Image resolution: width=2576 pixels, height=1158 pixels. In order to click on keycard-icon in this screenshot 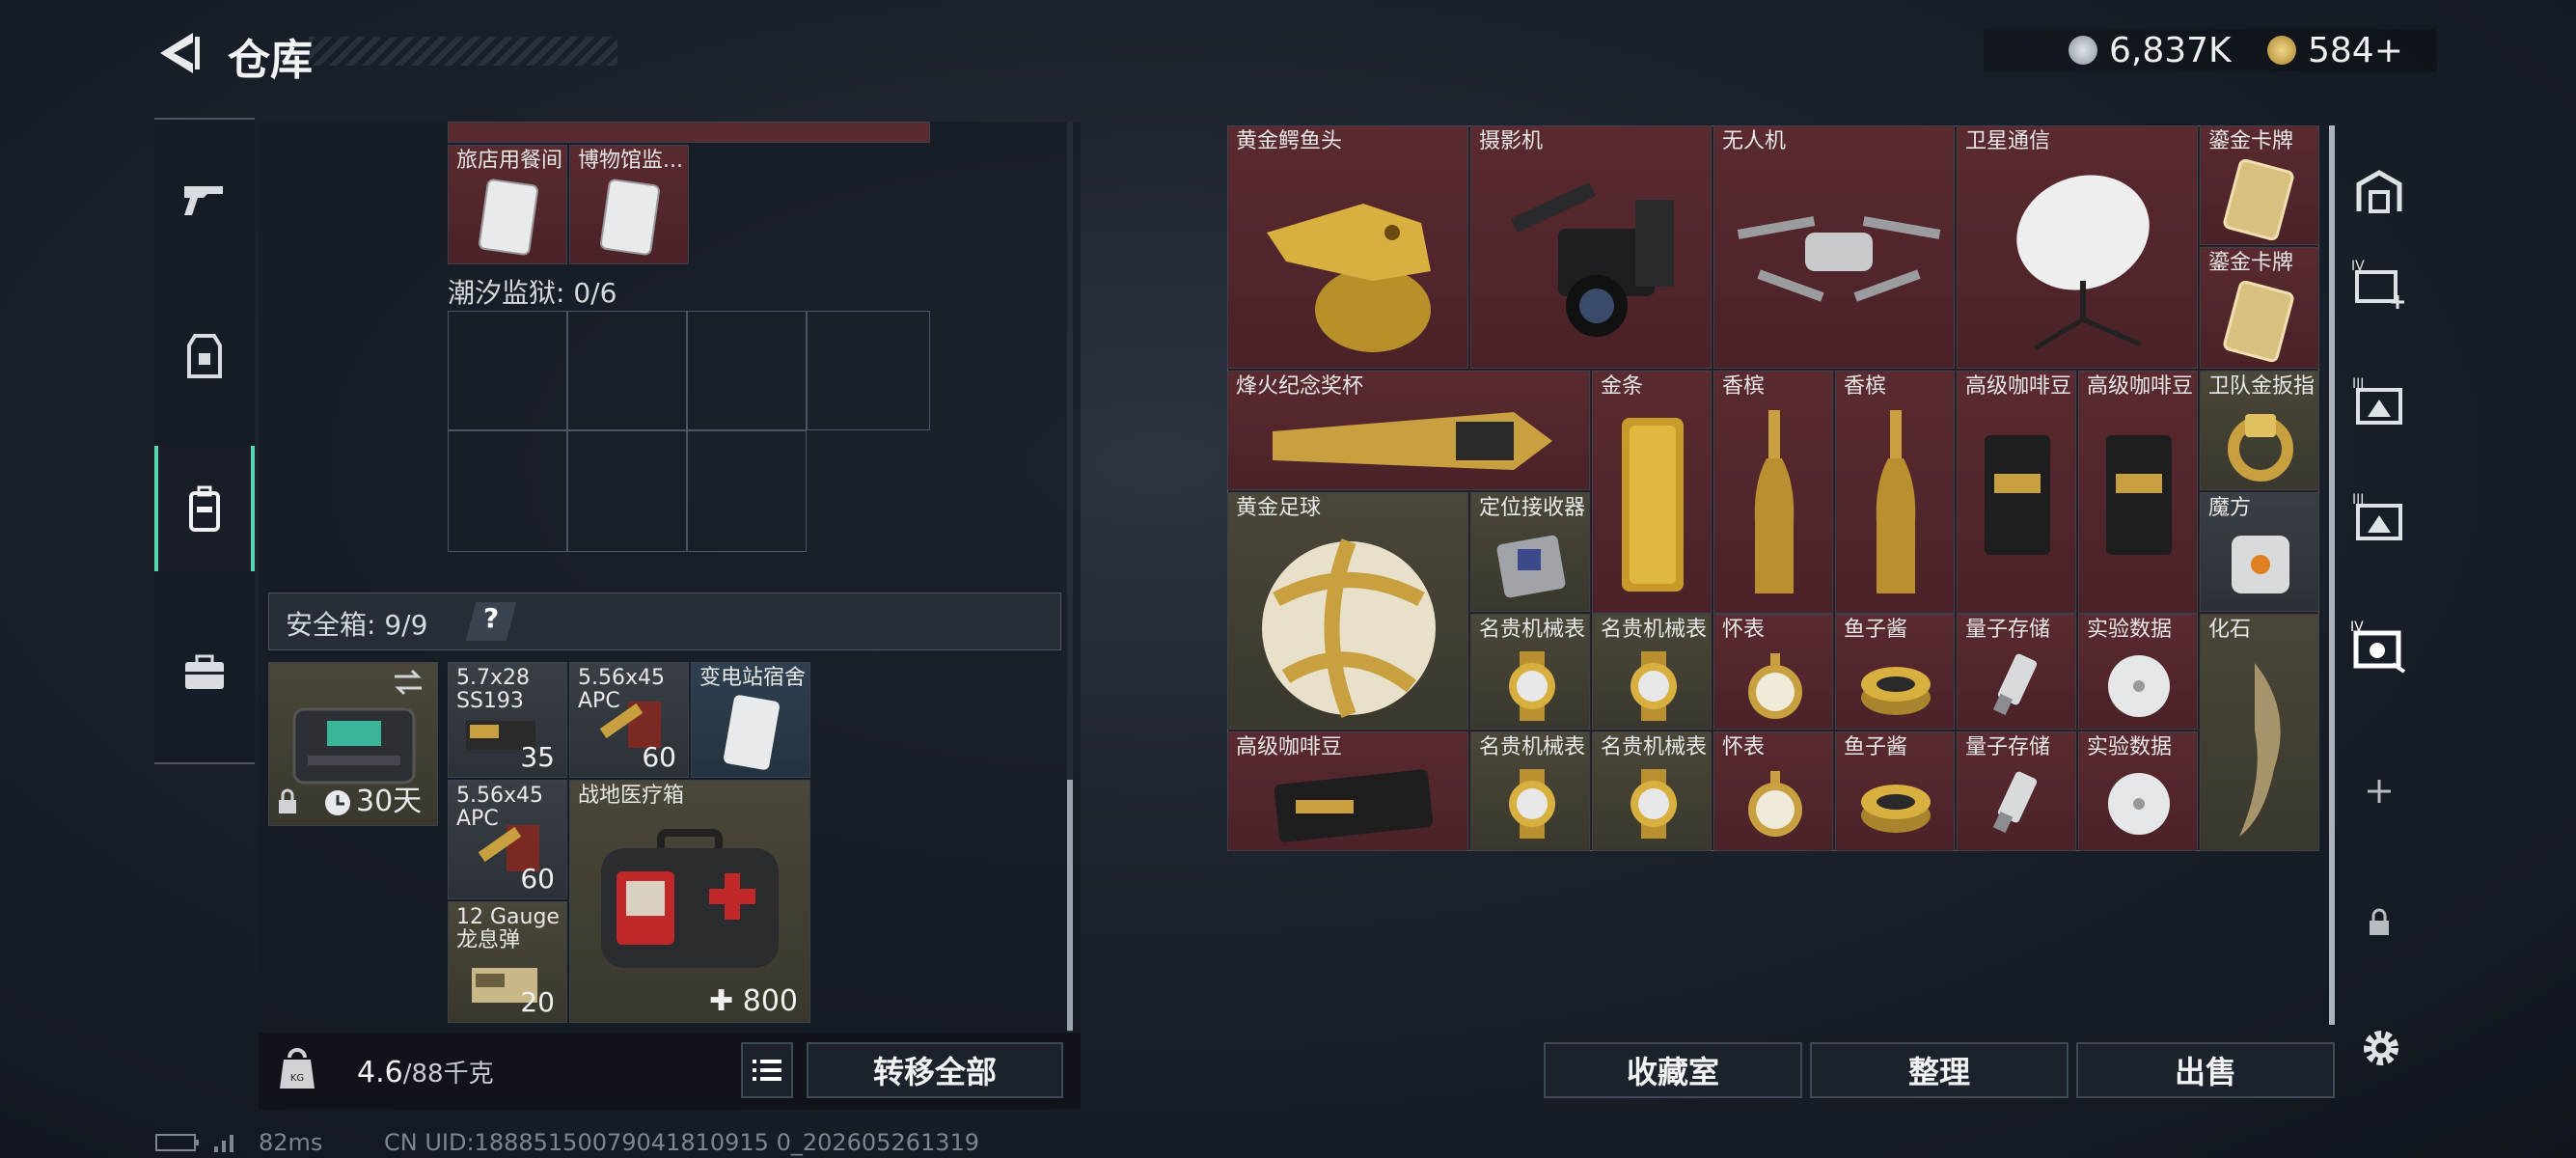, I will do `click(508, 217)`.